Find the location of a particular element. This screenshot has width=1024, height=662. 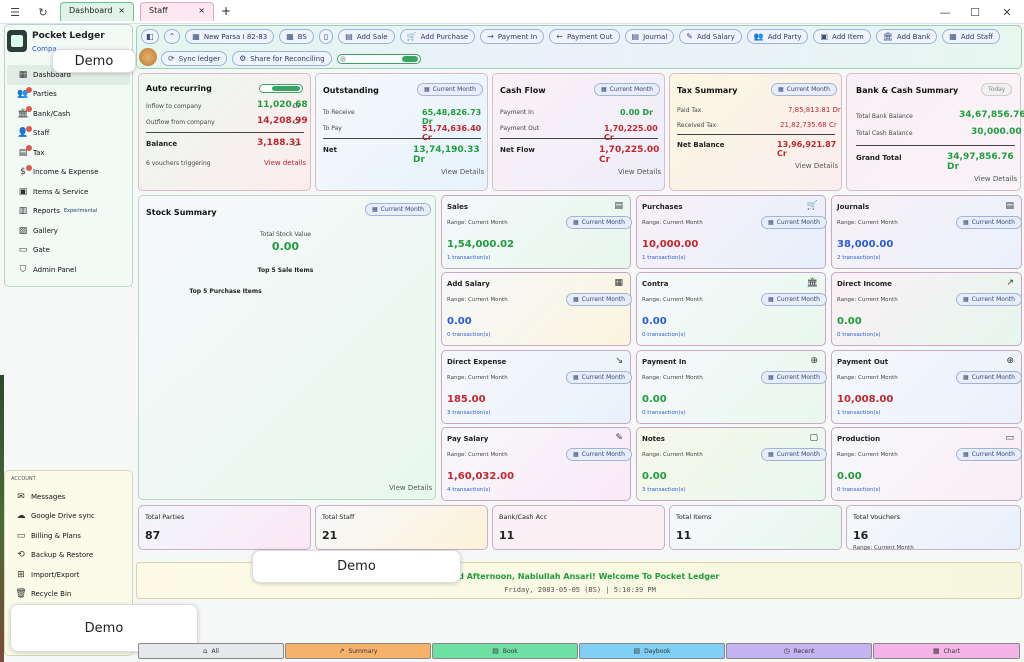

stock-value-label: Total Stock Value is located at coordinates (285, 234).